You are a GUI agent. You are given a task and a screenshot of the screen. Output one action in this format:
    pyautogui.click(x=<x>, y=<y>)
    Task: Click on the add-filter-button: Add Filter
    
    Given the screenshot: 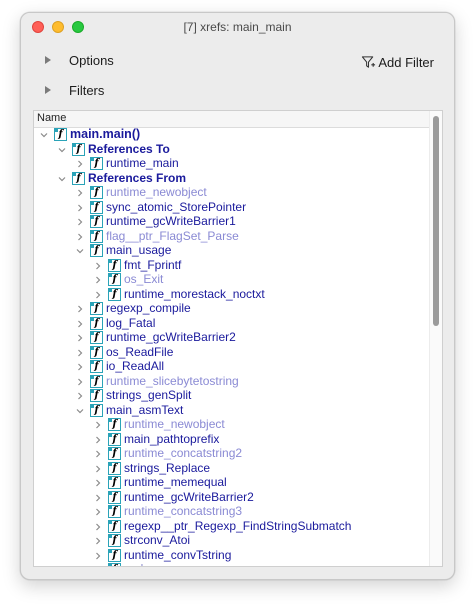 What is the action you would take?
    pyautogui.click(x=397, y=62)
    